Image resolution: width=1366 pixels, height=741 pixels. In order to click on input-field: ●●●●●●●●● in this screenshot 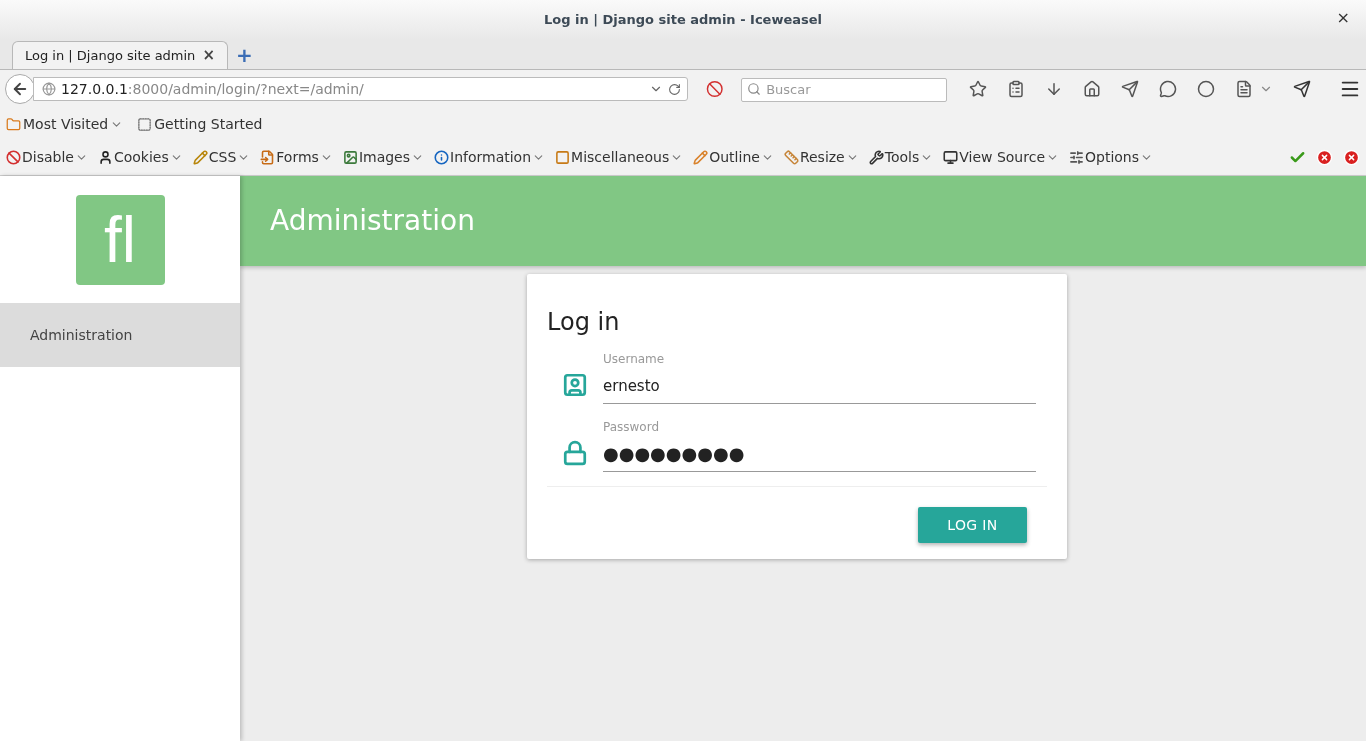, I will do `click(819, 454)`.